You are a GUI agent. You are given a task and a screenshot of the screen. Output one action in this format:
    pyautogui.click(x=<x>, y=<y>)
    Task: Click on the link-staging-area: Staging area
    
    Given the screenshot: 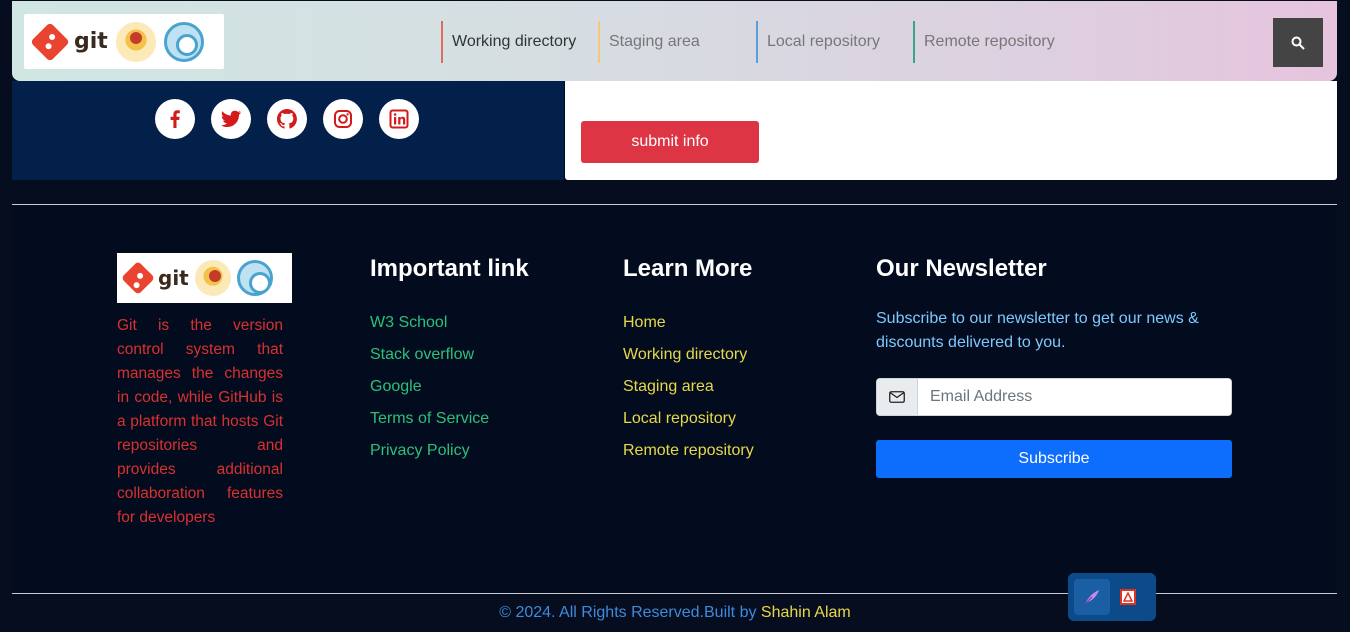 What is the action you would take?
    pyautogui.click(x=688, y=387)
    